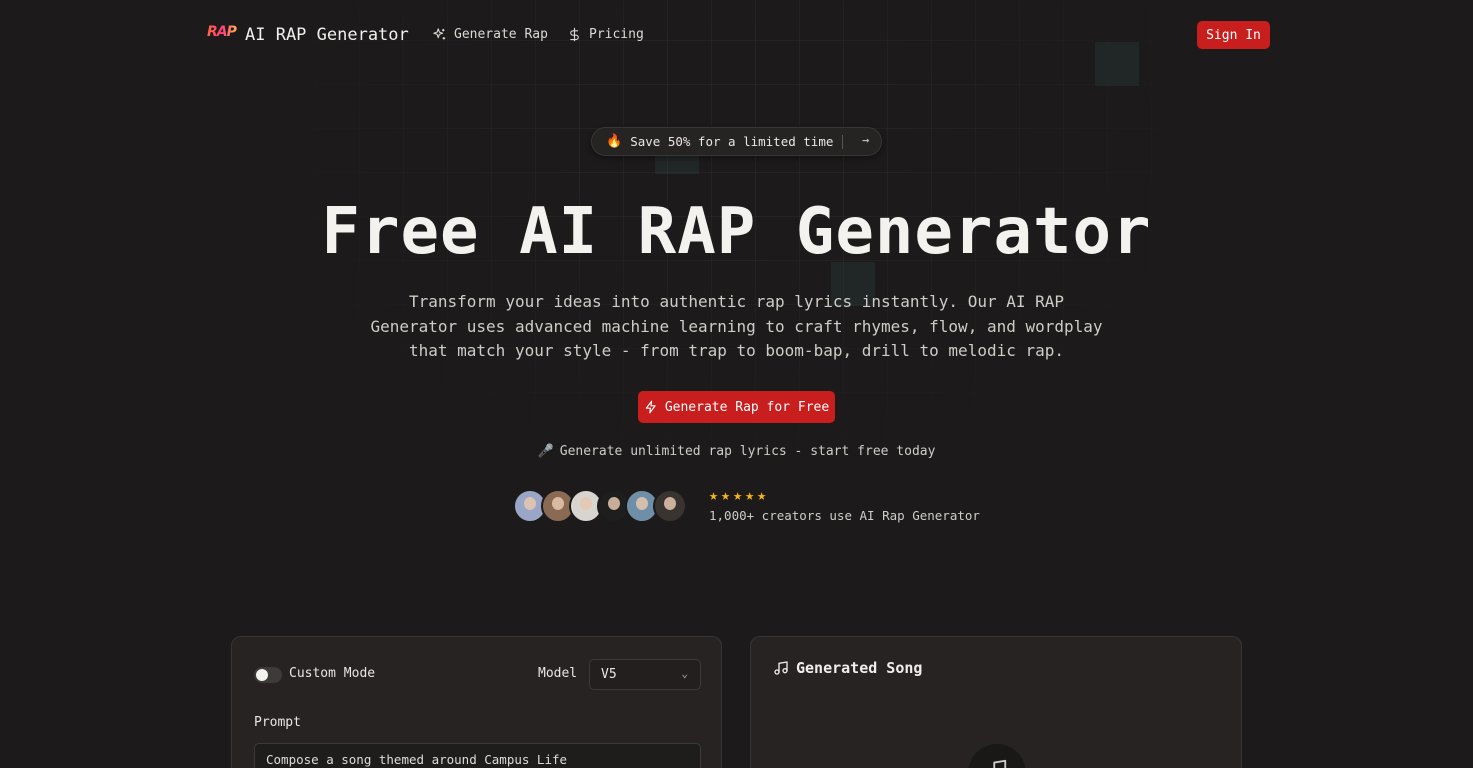  I want to click on avatar-group, so click(600, 506).